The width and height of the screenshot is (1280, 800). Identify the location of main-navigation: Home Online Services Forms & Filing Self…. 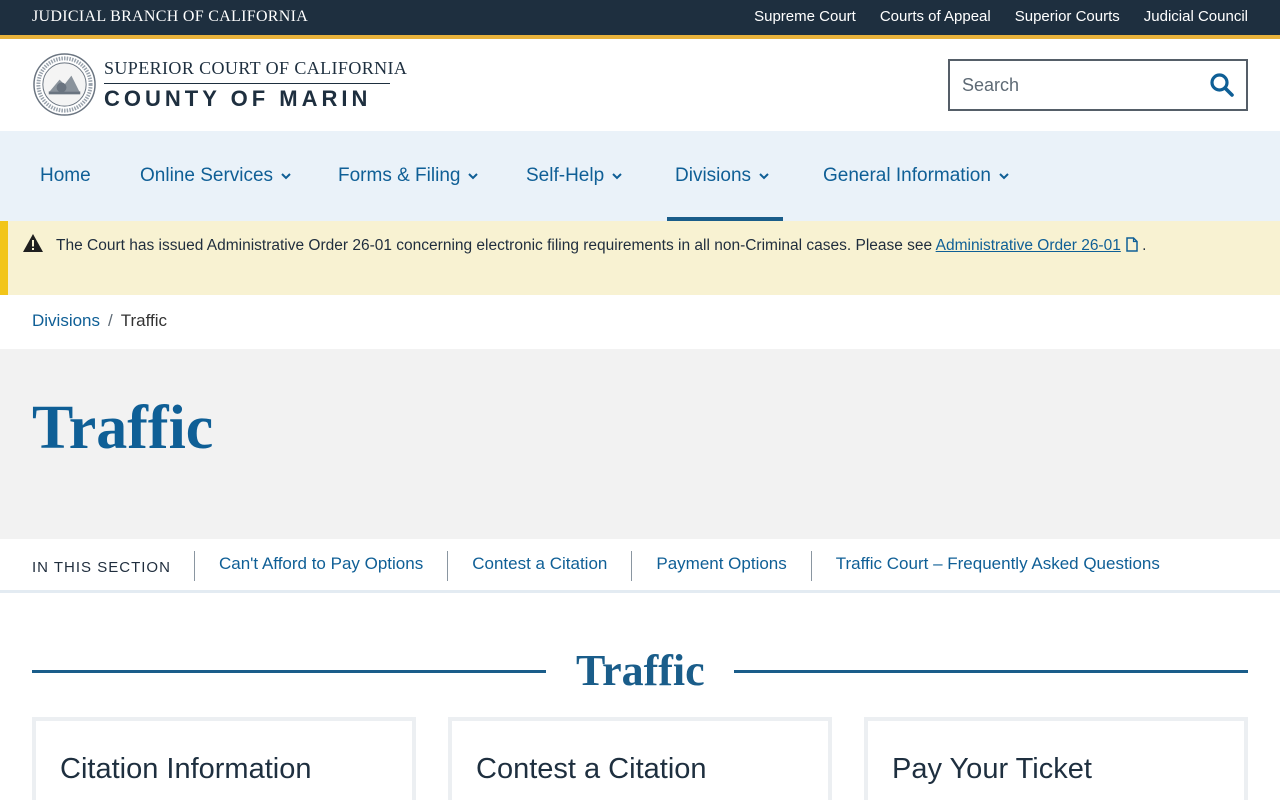
(640, 176).